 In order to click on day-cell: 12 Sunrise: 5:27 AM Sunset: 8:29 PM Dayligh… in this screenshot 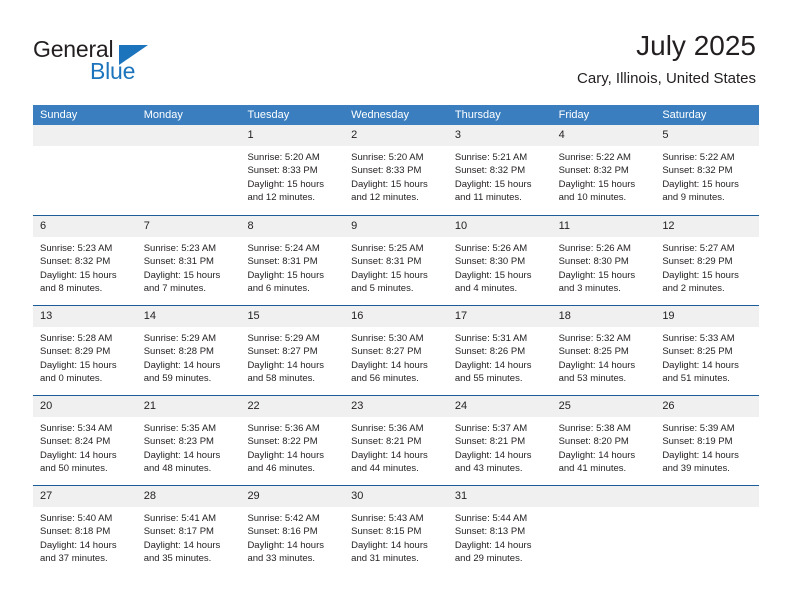, I will do `click(707, 260)`.